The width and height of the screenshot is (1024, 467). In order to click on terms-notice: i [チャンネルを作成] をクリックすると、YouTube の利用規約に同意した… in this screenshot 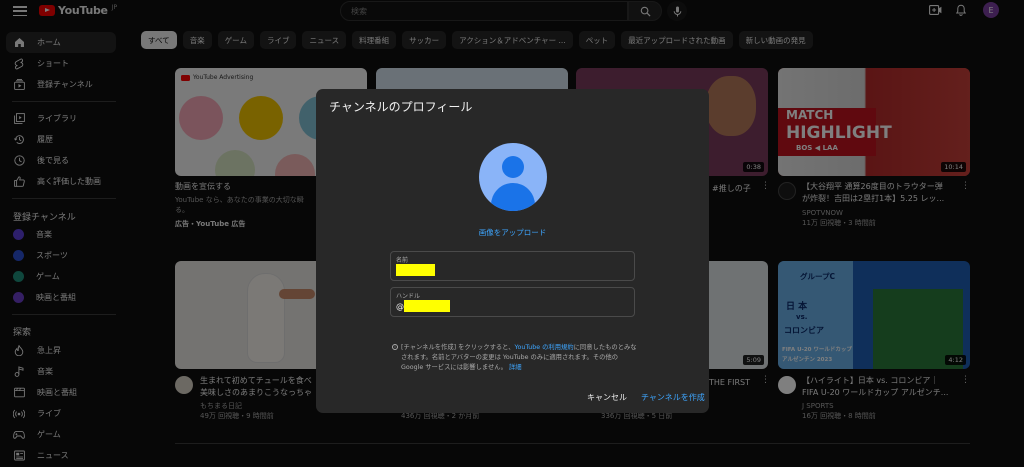, I will do `click(514, 358)`.